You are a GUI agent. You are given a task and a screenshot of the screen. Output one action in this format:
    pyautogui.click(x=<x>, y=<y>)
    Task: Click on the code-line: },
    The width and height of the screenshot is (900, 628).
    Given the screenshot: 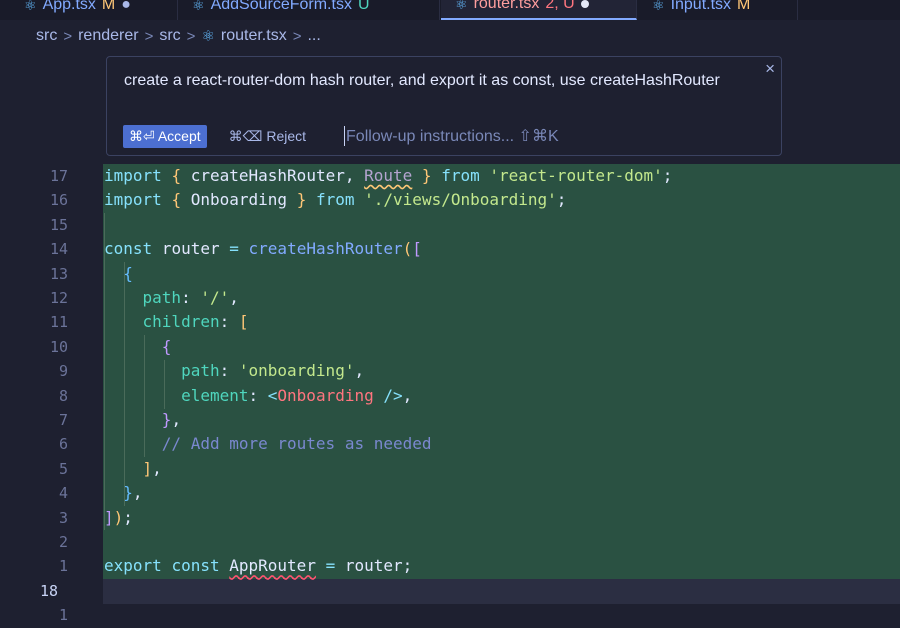 What is the action you would take?
    pyautogui.click(x=171, y=419)
    